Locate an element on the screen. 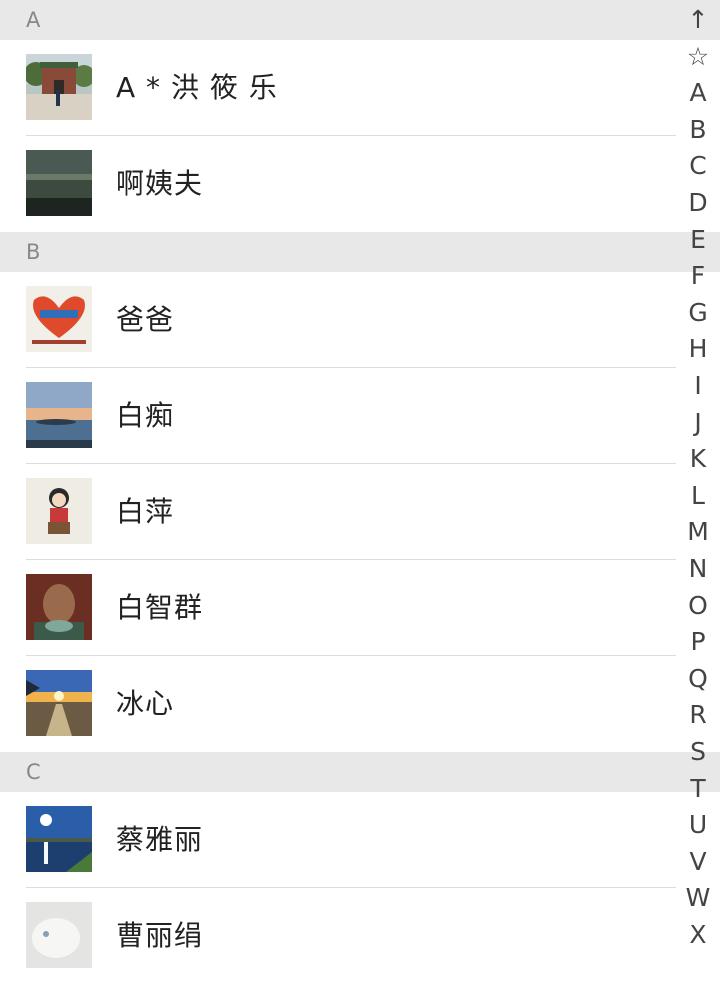 The height and width of the screenshot is (984, 720). favorites-star-icon: ☆ is located at coordinates (698, 57).